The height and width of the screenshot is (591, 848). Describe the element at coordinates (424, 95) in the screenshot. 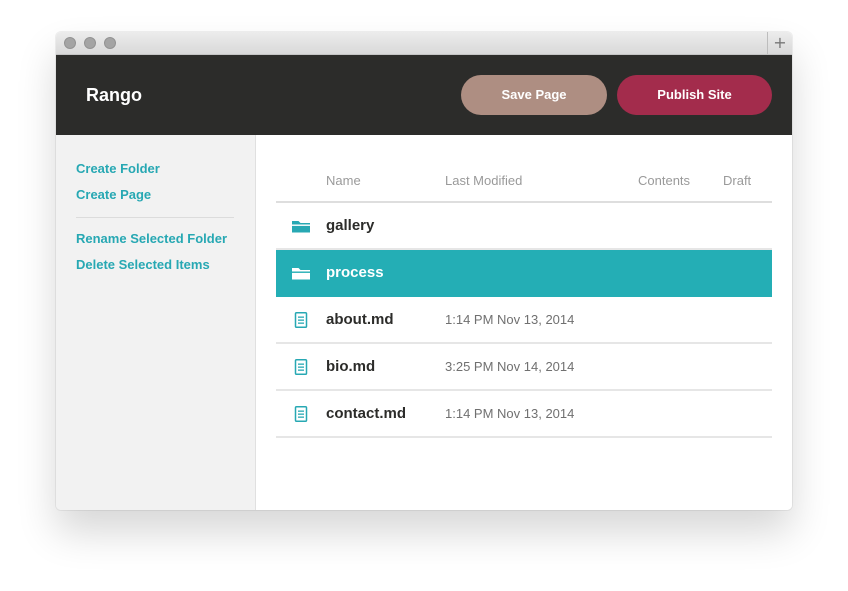

I see `app-header: Rango Save Page Publish Site` at that location.